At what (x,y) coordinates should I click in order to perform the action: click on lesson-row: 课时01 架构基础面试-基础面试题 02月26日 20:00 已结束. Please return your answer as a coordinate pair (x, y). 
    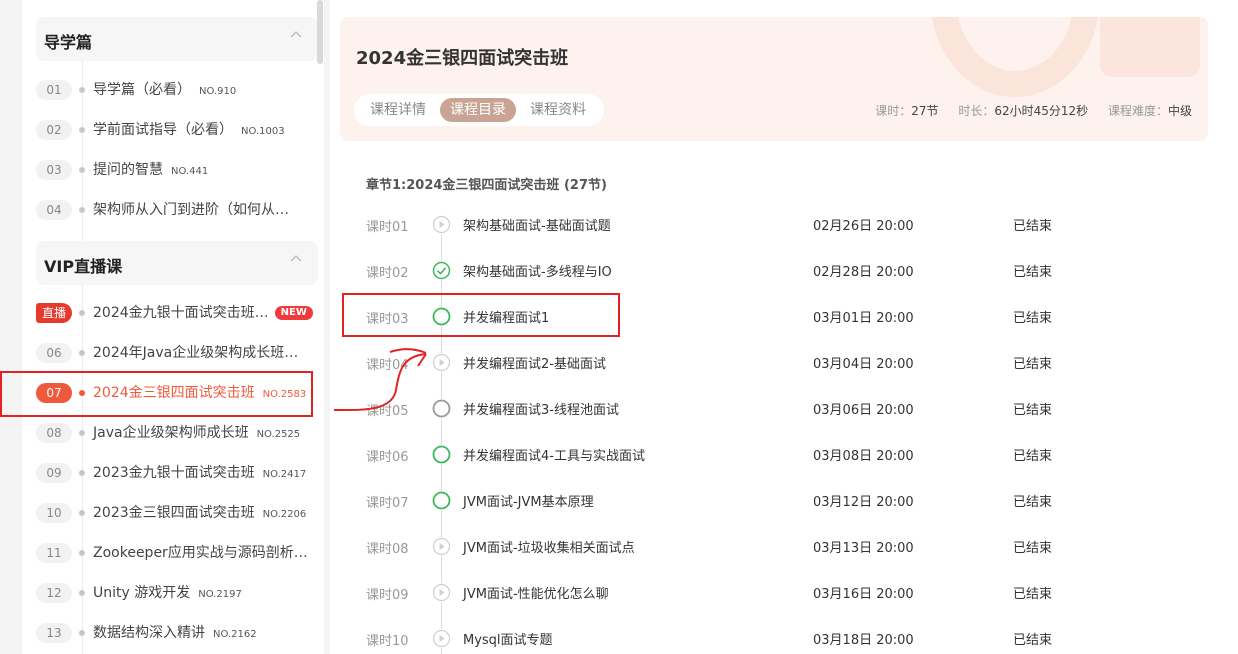
    Looking at the image, I should click on (780, 225).